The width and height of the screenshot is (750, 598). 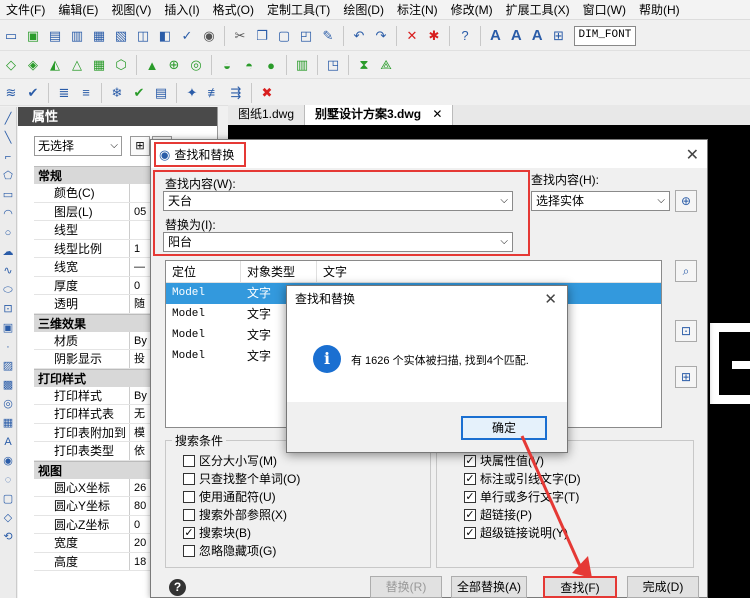 I want to click on mtext-icon: A, so click(x=8, y=442).